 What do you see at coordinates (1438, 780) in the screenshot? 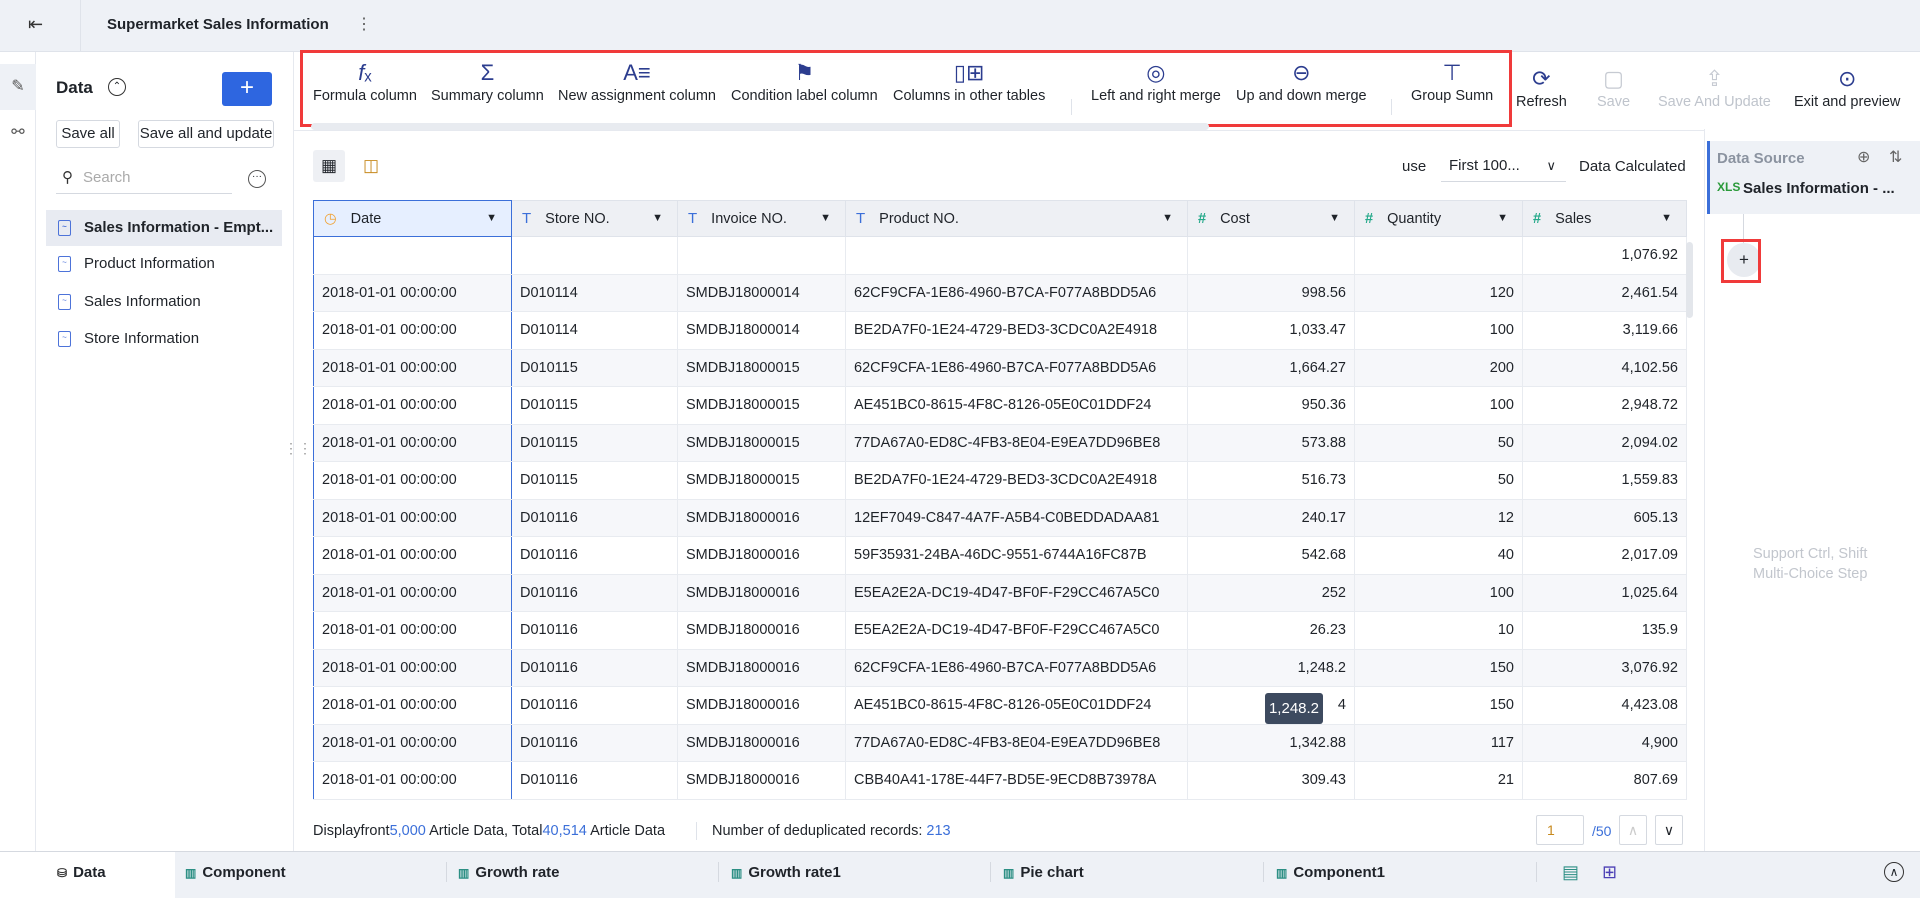
I see `cell: 21` at bounding box center [1438, 780].